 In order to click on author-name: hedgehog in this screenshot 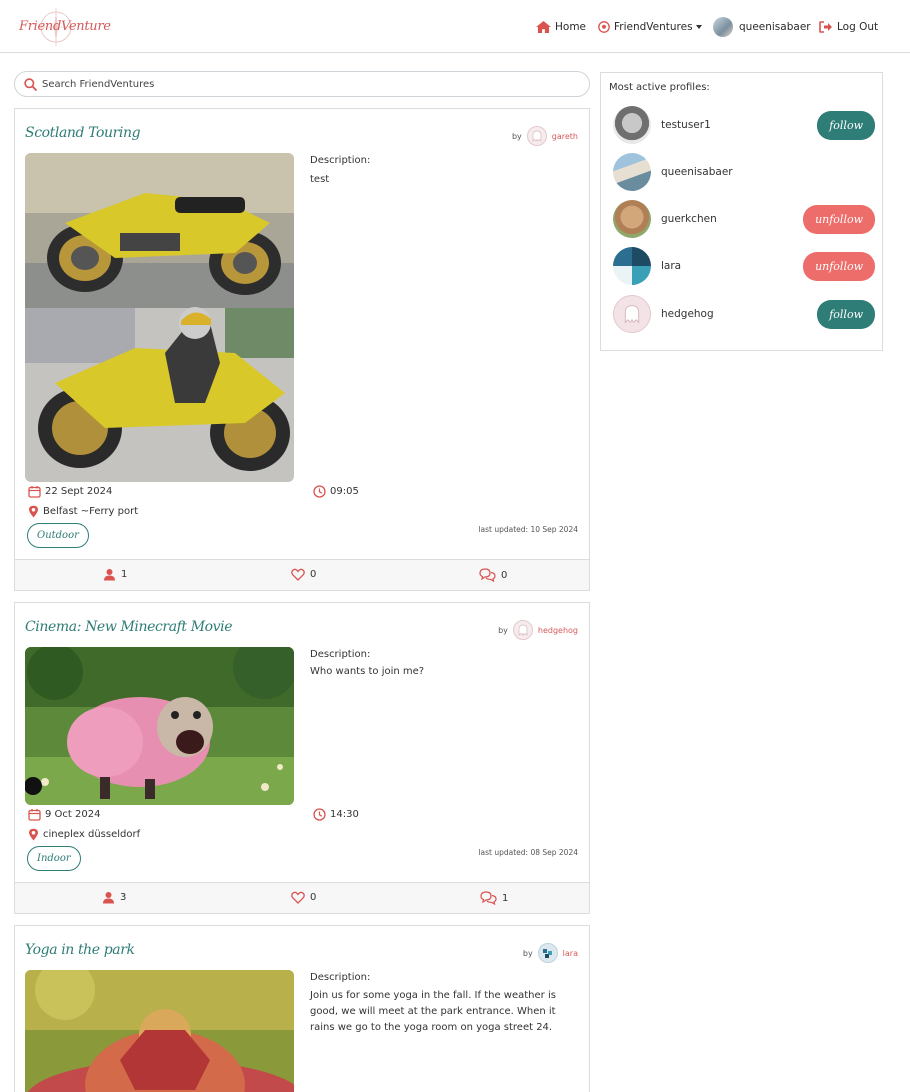, I will do `click(557, 630)`.